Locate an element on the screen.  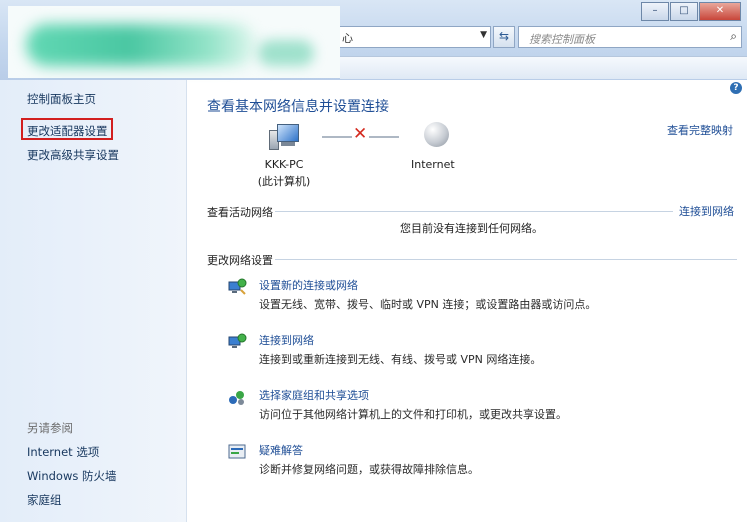
computer-icon is located at coordinates (284, 137).